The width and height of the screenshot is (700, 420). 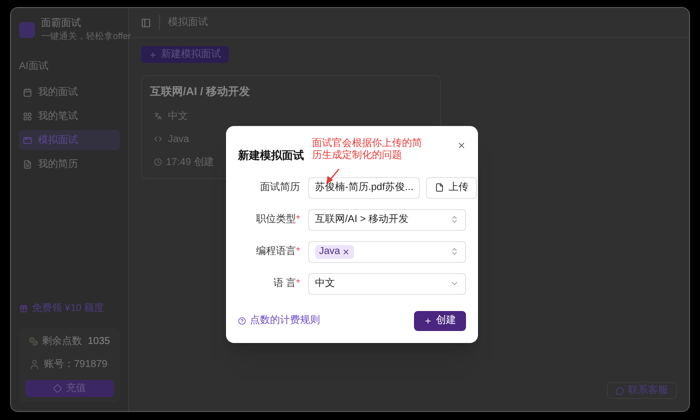 I want to click on breadcrumb: 模拟面试, so click(x=183, y=22).